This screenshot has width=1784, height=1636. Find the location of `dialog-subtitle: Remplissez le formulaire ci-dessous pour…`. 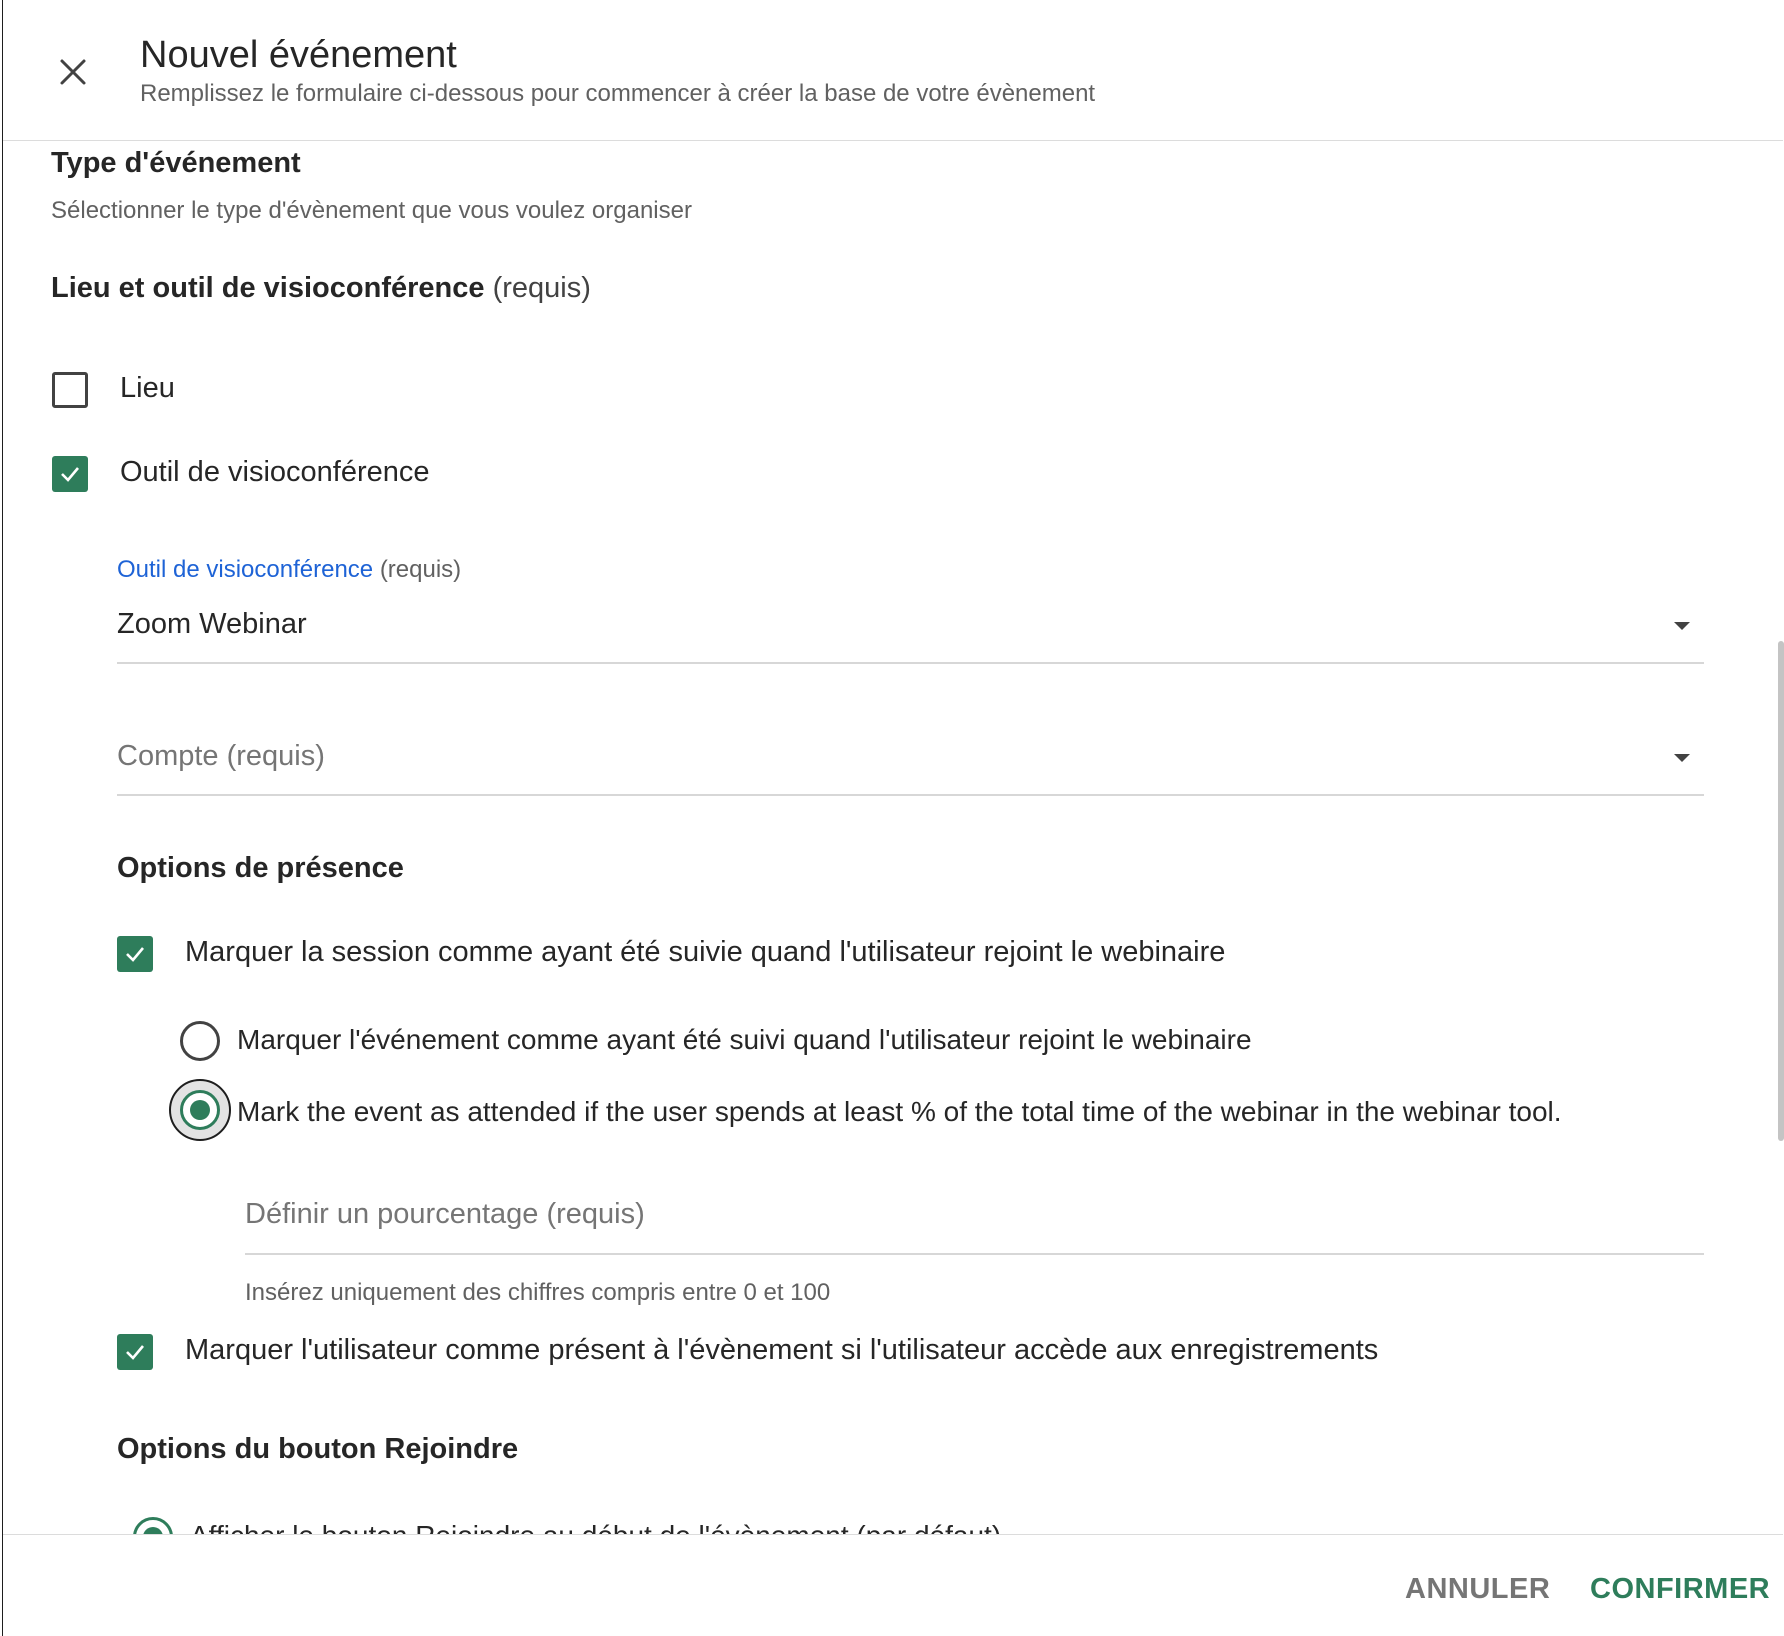

dialog-subtitle: Remplissez le formulaire ci-dessous pour… is located at coordinates (618, 93).